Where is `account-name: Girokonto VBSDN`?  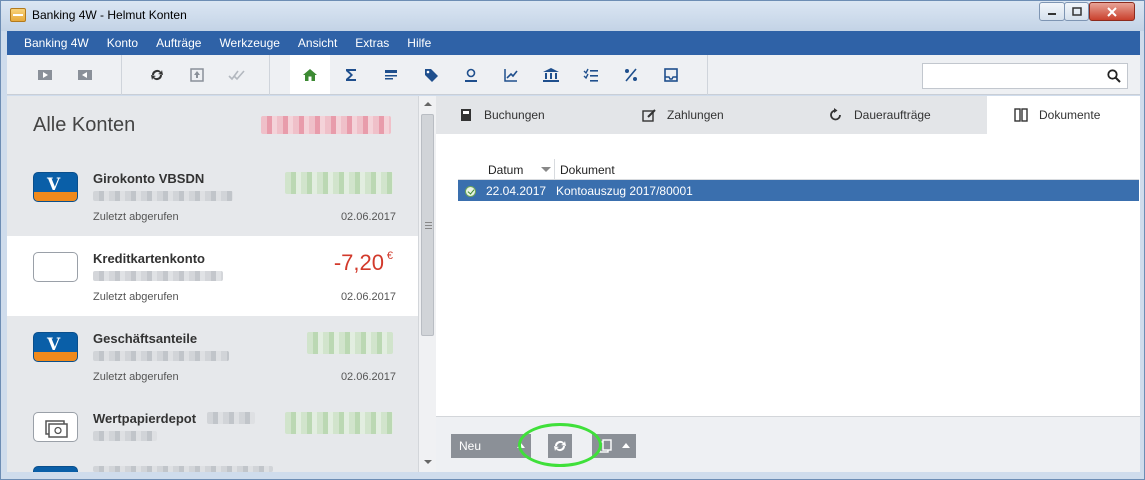 account-name: Girokonto VBSDN is located at coordinates (149, 178).